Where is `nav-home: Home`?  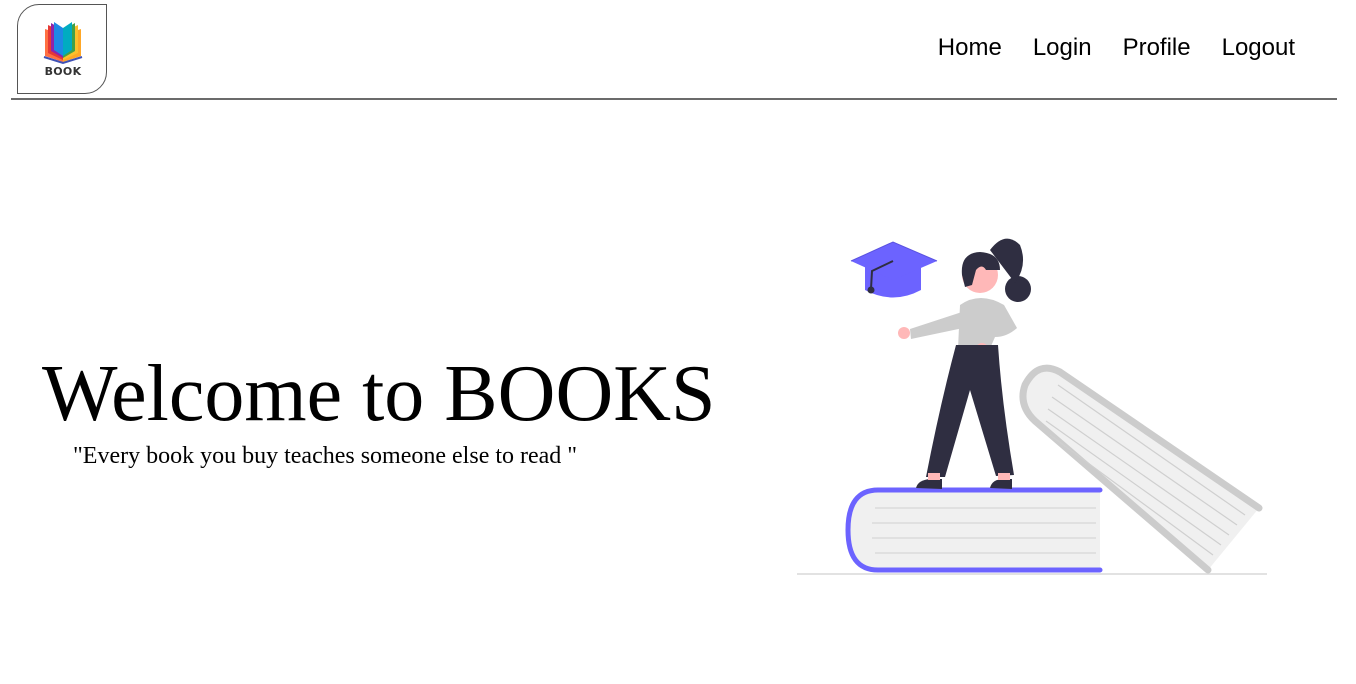 nav-home: Home is located at coordinates (970, 48).